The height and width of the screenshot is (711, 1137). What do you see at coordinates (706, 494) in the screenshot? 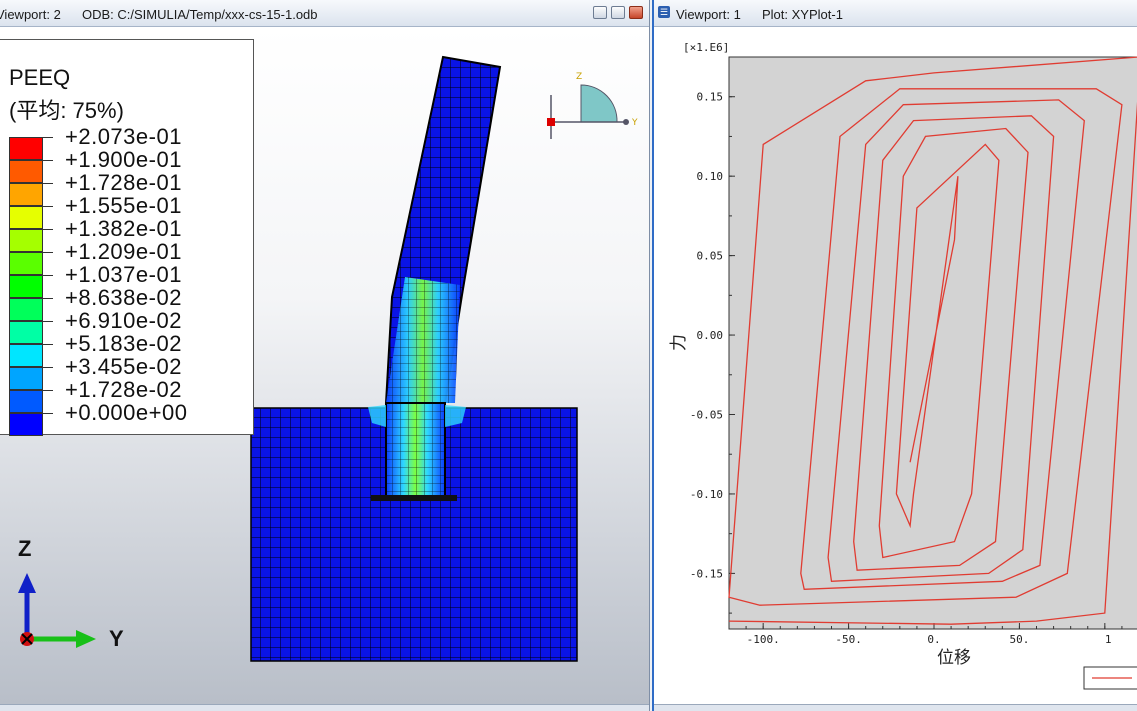
I see `y-tick-label: -0.10` at bounding box center [706, 494].